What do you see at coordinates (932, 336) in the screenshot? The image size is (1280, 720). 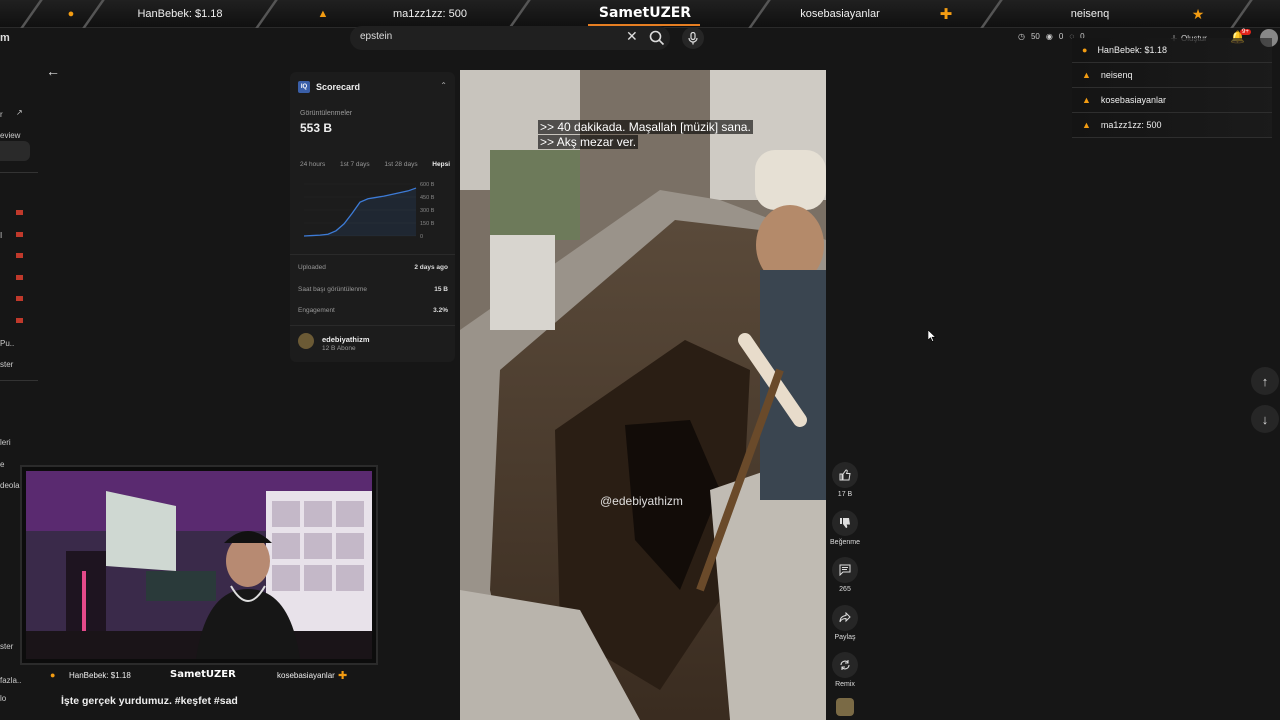 I see `mouse-cursor-icon` at bounding box center [932, 336].